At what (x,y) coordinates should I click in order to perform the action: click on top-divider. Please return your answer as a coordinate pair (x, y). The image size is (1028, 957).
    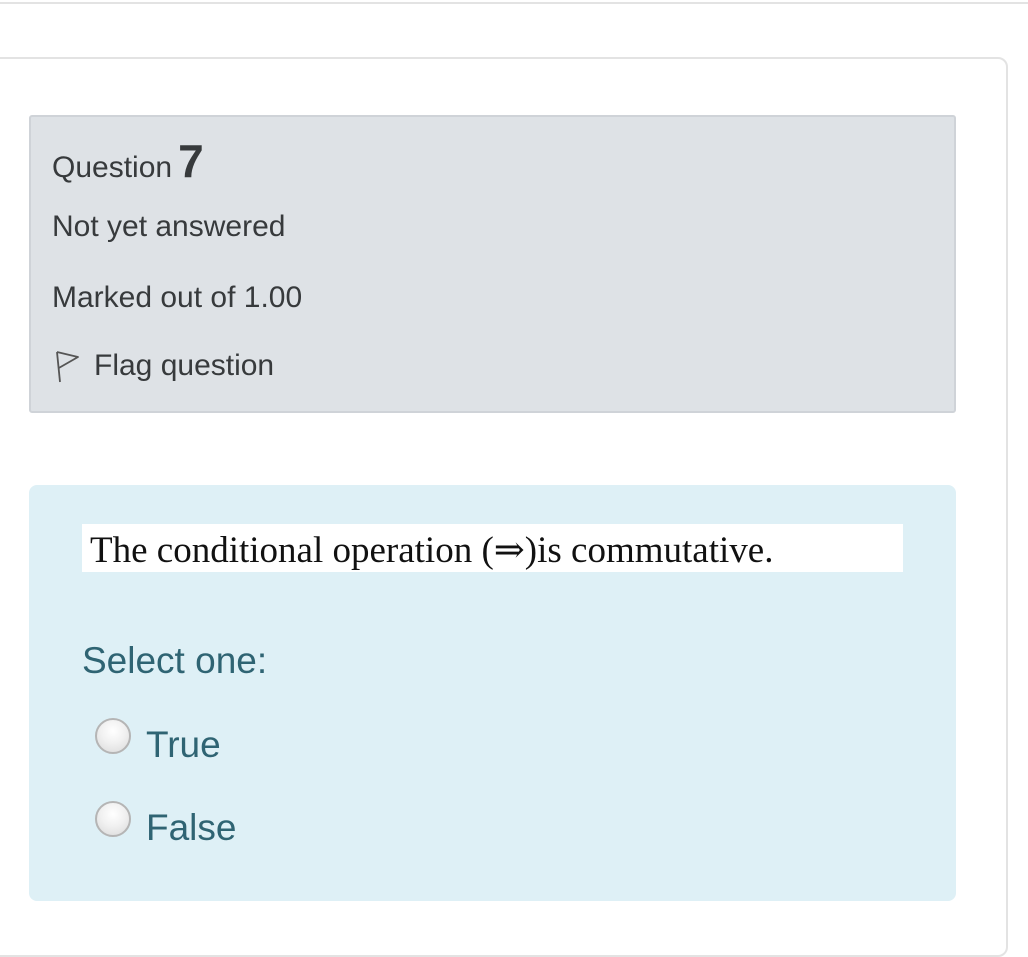
    Looking at the image, I should click on (514, 3).